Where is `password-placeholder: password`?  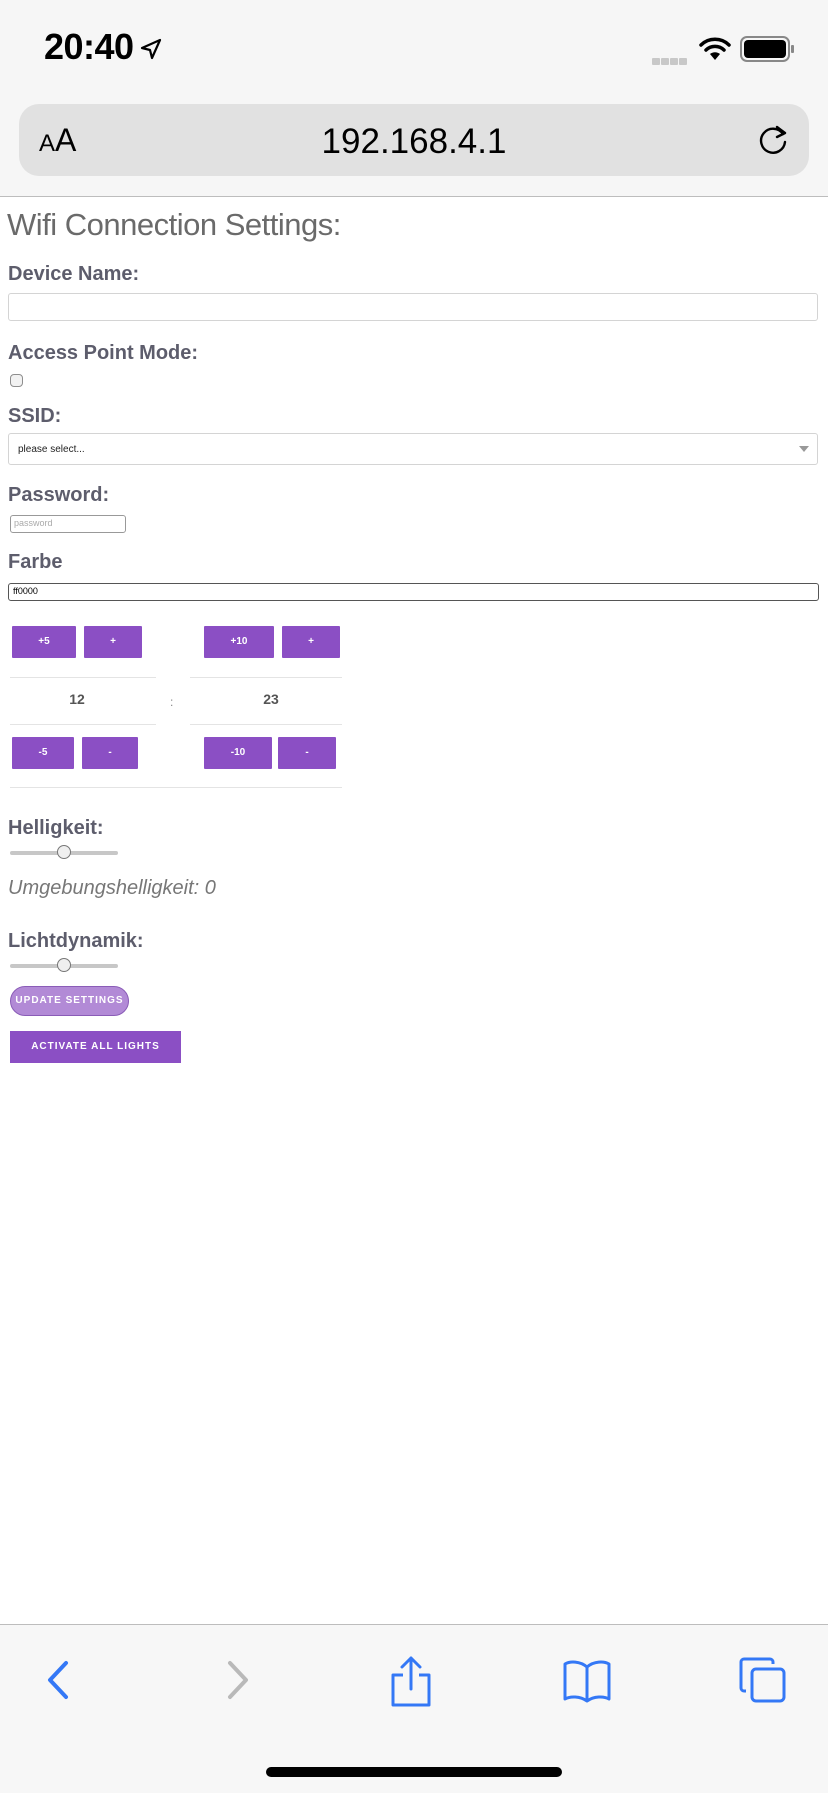
password-placeholder: password is located at coordinates (33, 523).